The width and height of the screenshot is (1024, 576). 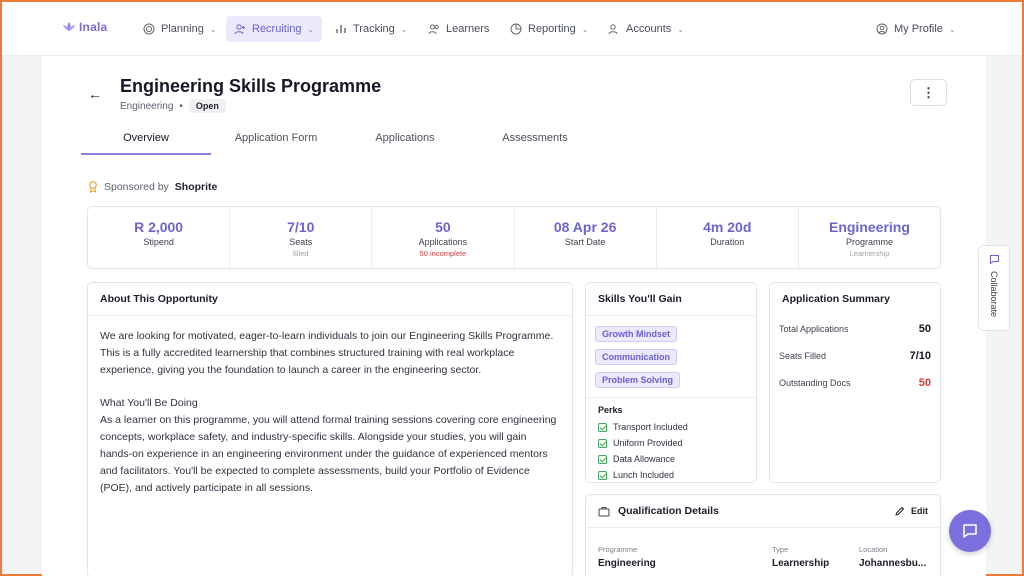 I want to click on stat-label: Applications, so click(x=443, y=242).